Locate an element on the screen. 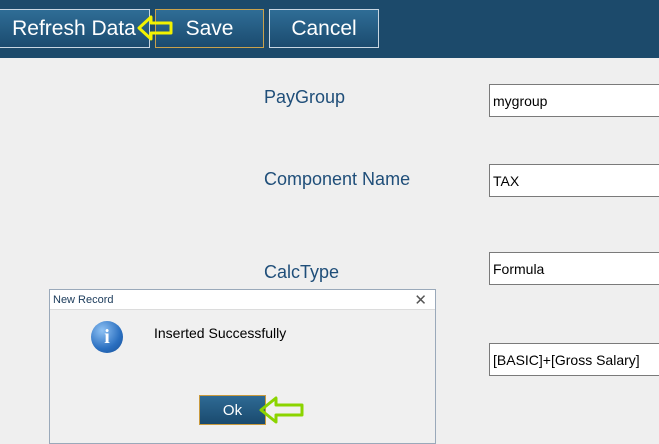  toolbar: Refresh Data Save Cancel is located at coordinates (329, 29).